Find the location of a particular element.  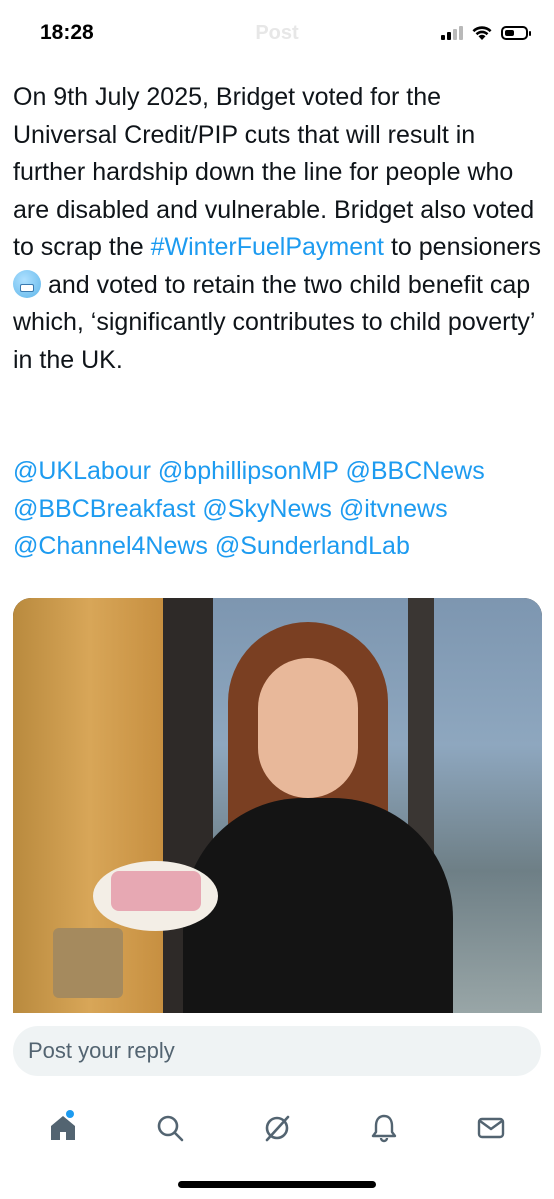

photo-person-body is located at coordinates (318, 908).